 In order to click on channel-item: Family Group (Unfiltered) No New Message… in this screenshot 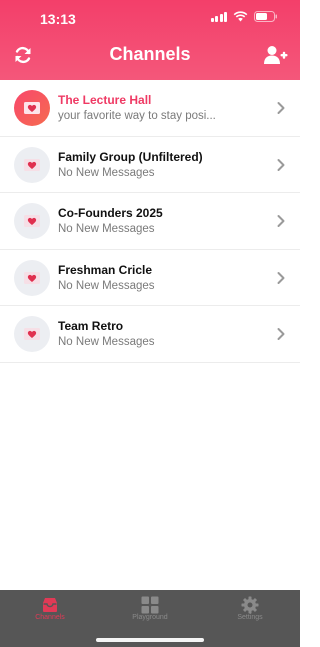, I will do `click(150, 164)`.